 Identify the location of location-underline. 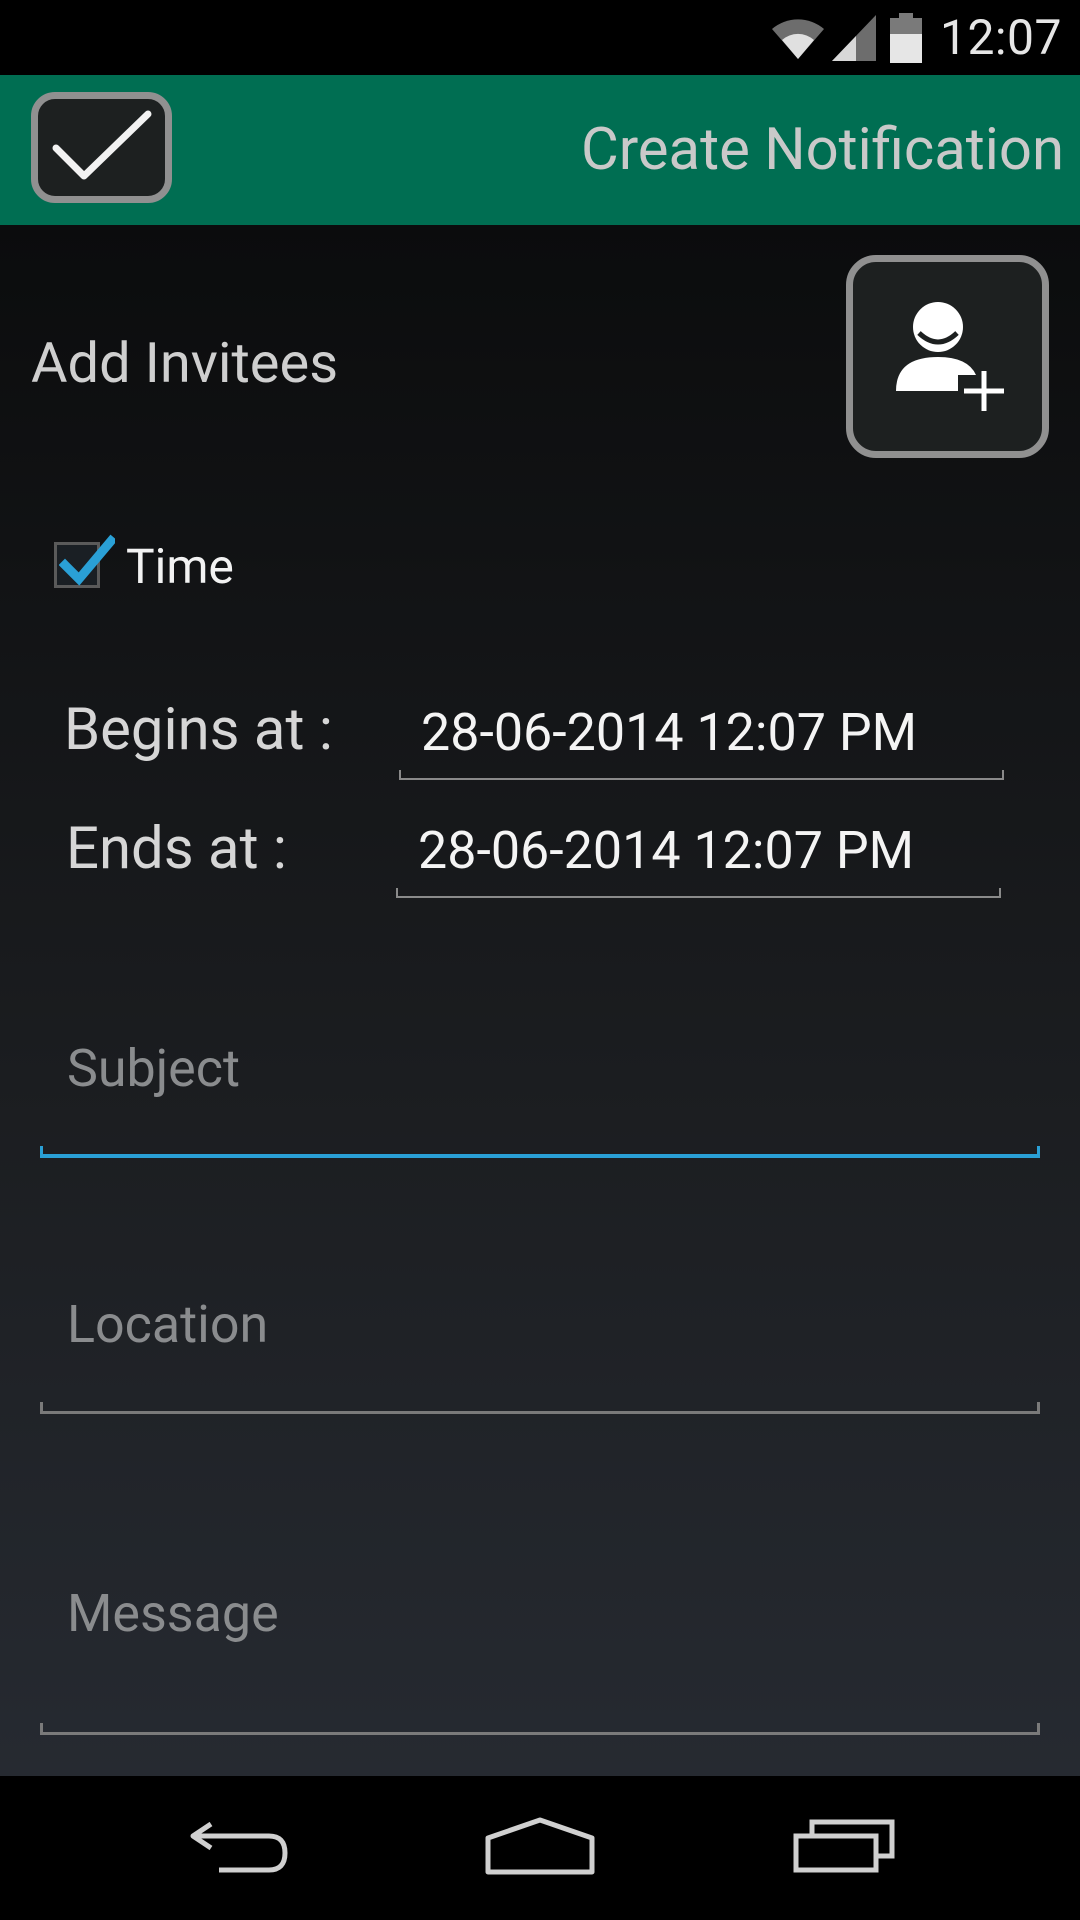
(540, 1408).